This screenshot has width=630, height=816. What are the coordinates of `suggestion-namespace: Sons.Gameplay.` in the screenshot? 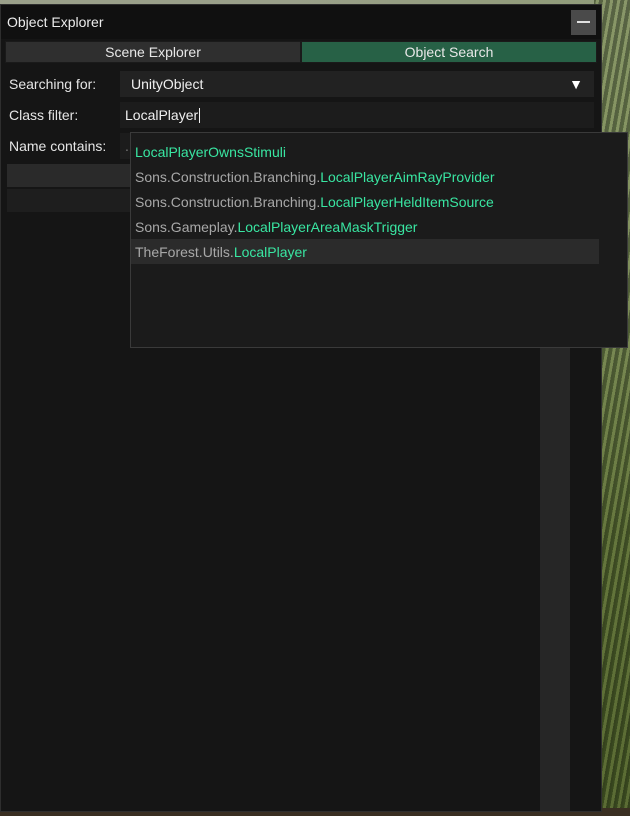 It's located at (186, 226).